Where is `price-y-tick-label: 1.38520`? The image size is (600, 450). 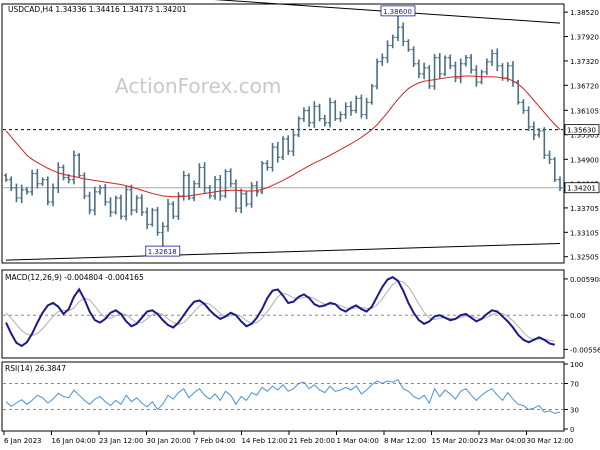
price-y-tick-label: 1.38520 is located at coordinates (584, 13).